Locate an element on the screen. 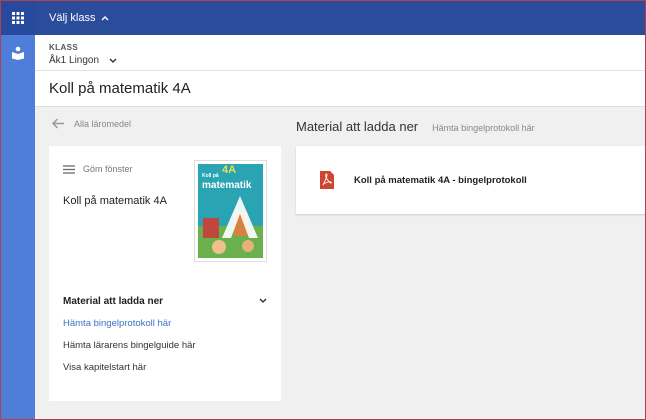 The width and height of the screenshot is (646, 420). page-title: Koll på matematik 4A is located at coordinates (120, 88).